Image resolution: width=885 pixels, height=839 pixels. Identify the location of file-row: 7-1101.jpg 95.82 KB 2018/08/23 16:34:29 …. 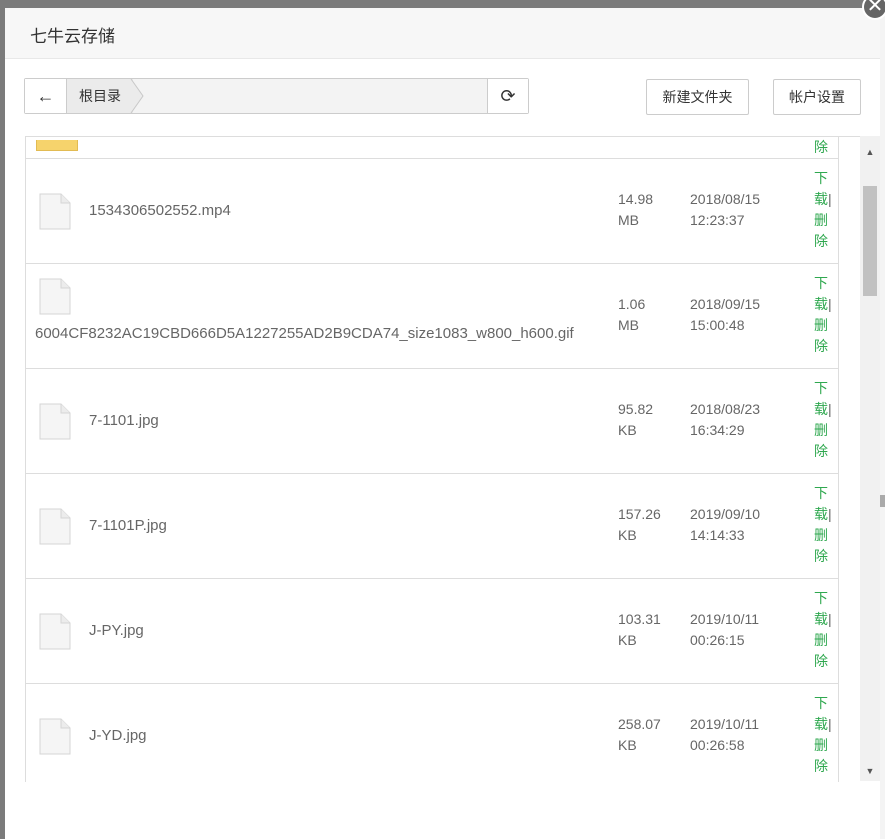
(432, 421).